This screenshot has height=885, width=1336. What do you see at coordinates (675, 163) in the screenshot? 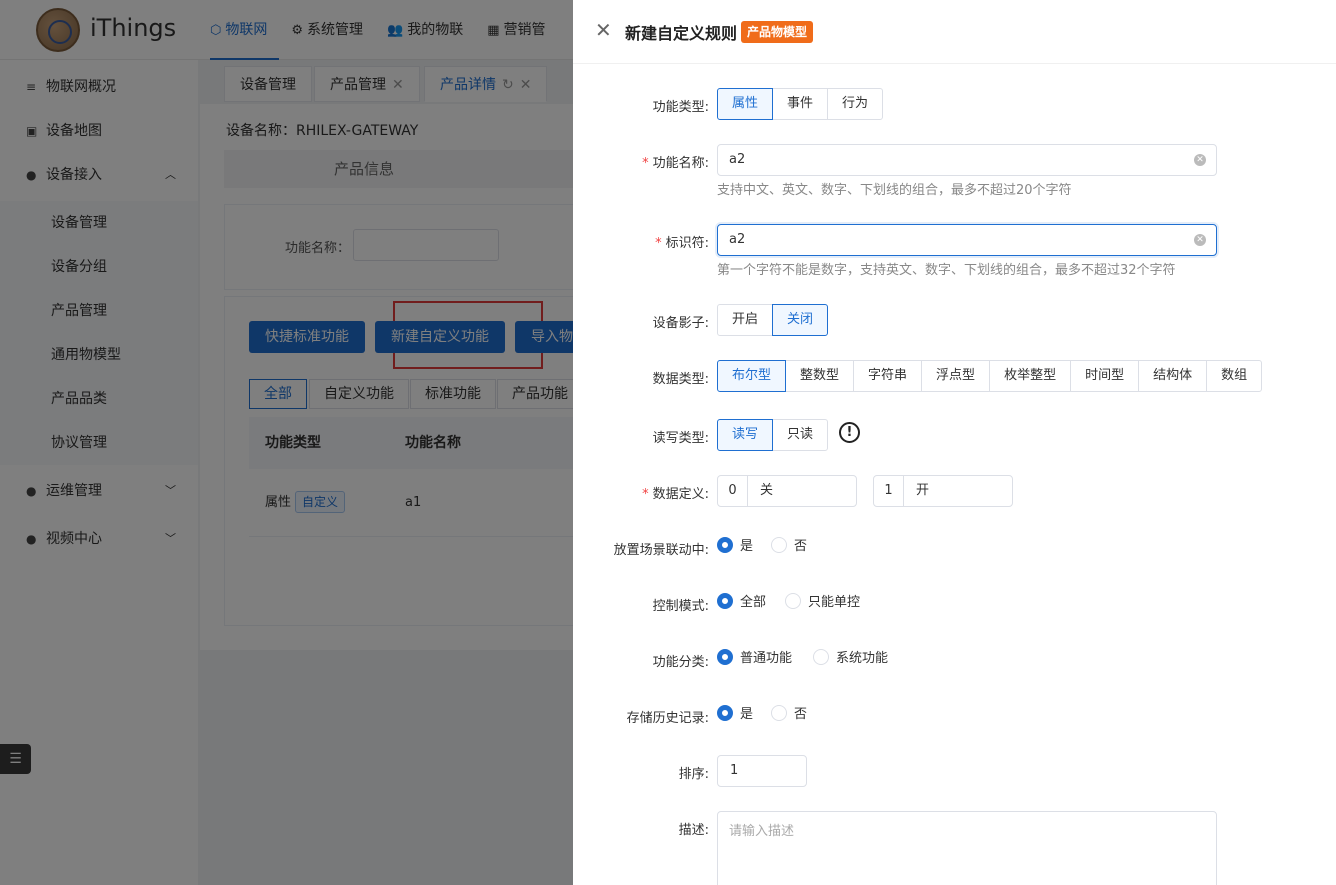
I see `func-name-label: * 功能名称:` at bounding box center [675, 163].